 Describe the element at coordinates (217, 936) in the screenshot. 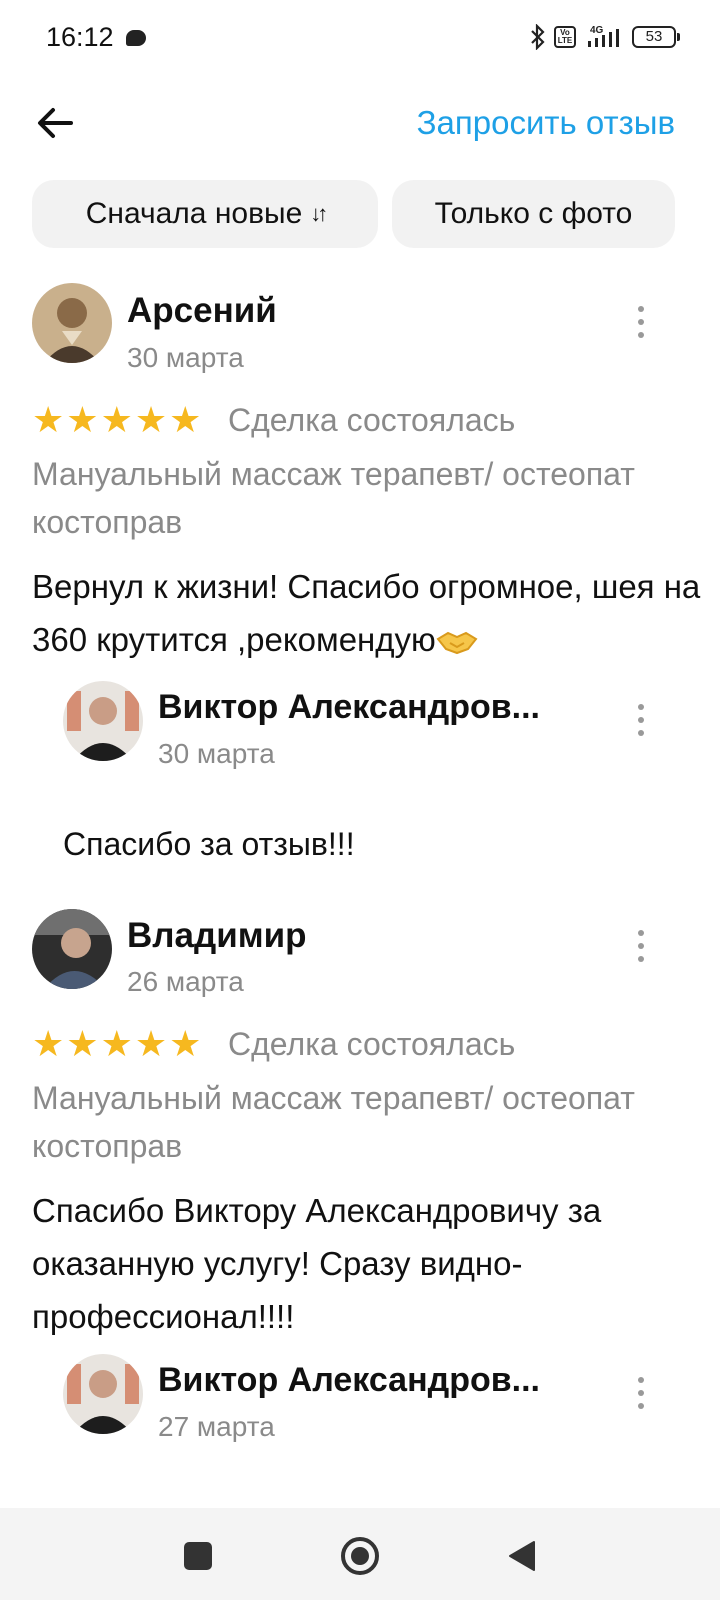

I see `review-author: Владимир` at that location.